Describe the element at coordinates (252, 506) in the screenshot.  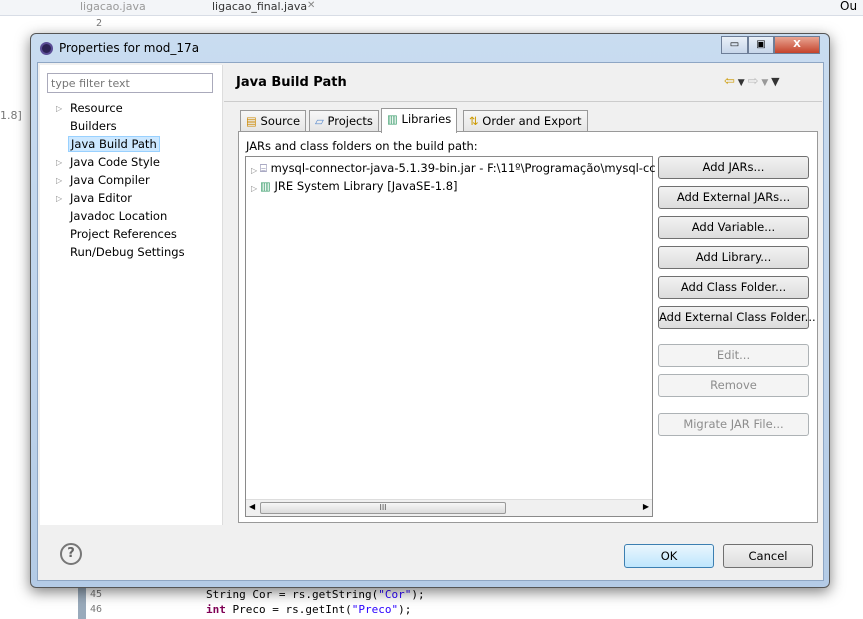
I see `scroll-left-icon: ◀` at that location.